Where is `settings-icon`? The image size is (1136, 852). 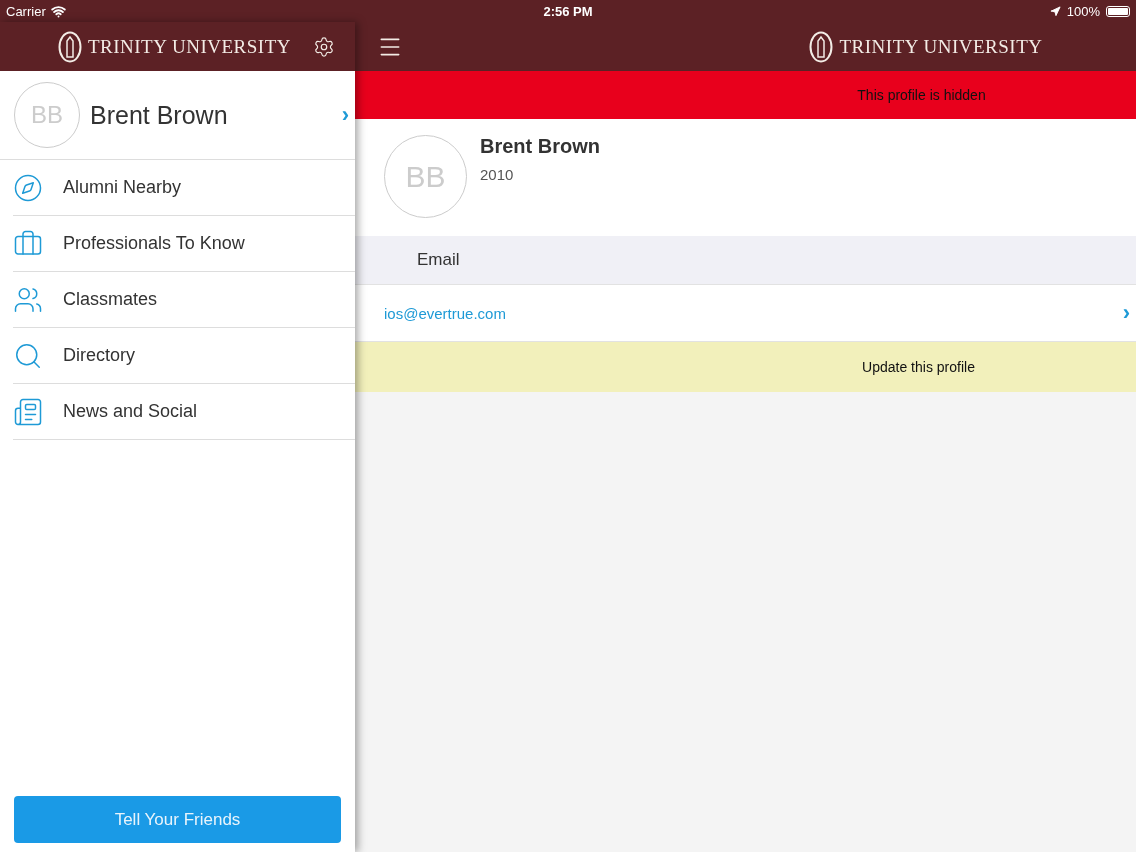
settings-icon is located at coordinates (324, 46).